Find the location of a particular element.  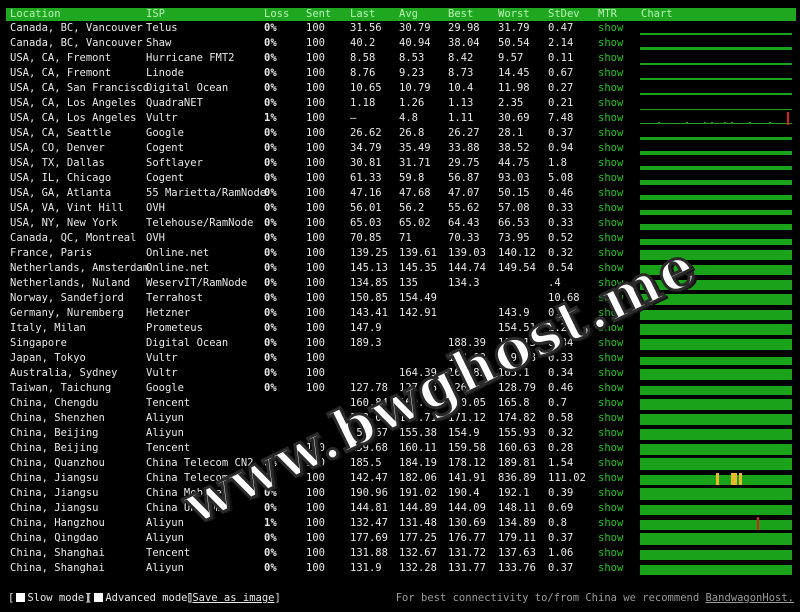

last: 134.85 is located at coordinates (369, 283).